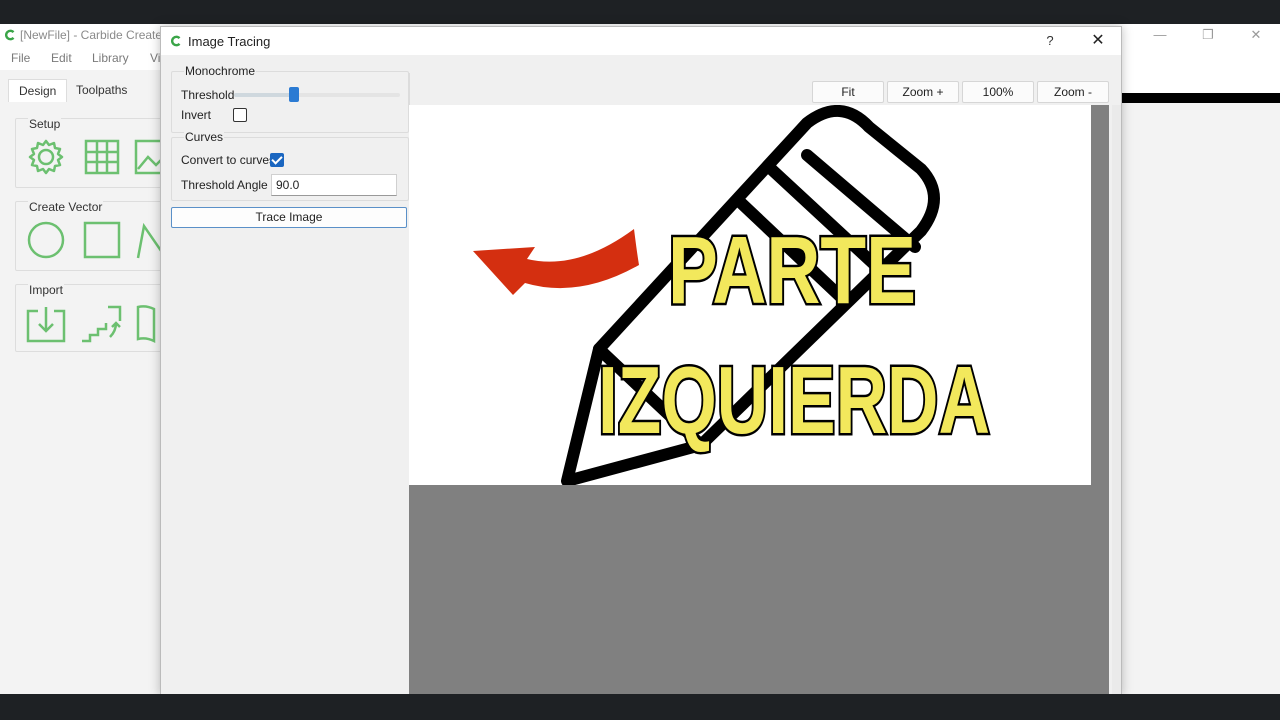 Image resolution: width=1280 pixels, height=720 pixels. Describe the element at coordinates (46, 157) in the screenshot. I see `gear-icon` at that location.